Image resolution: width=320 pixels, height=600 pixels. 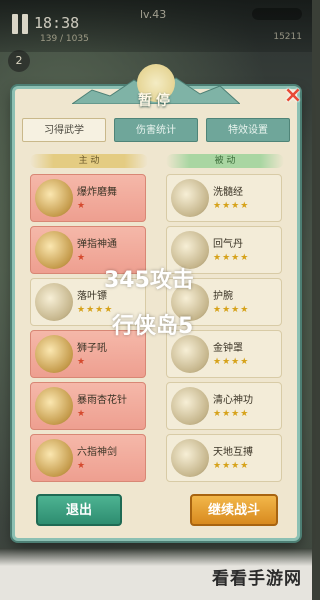 I want to click on overlay-watermark-line1: 345攻击, so click(x=149, y=280).